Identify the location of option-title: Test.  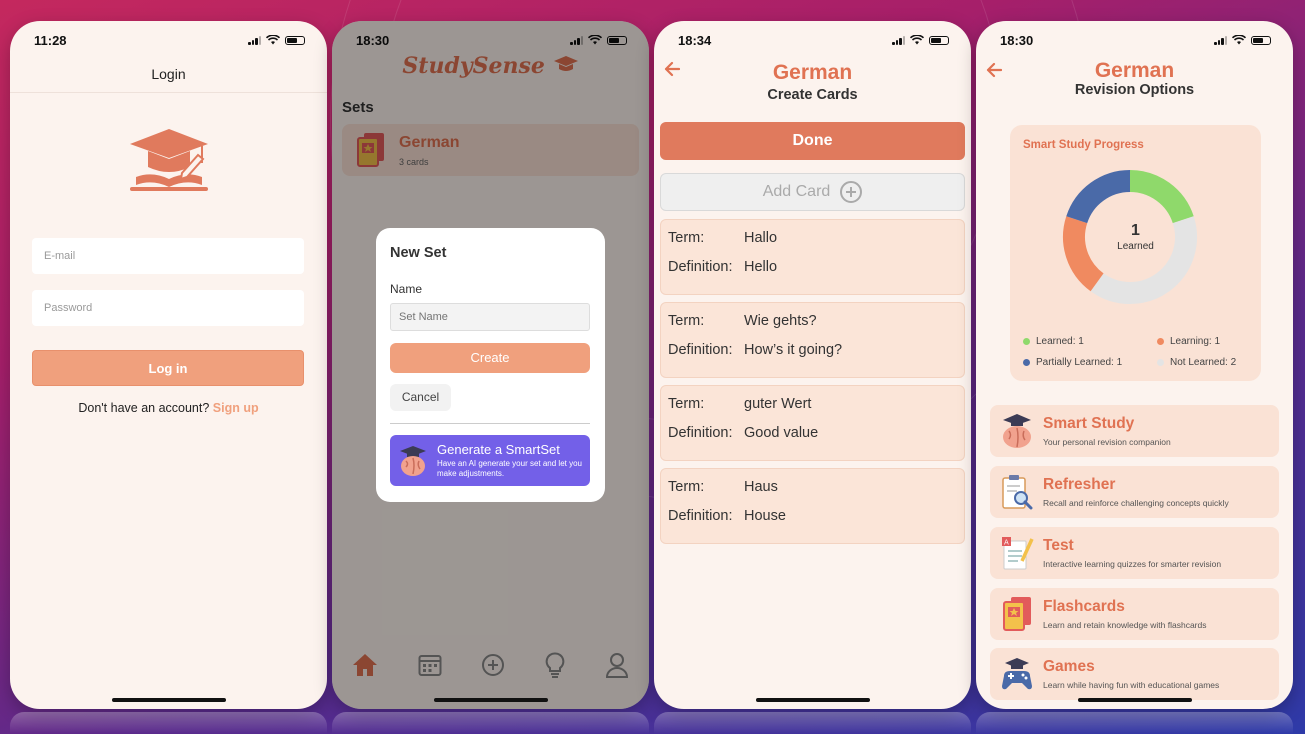
(1058, 545).